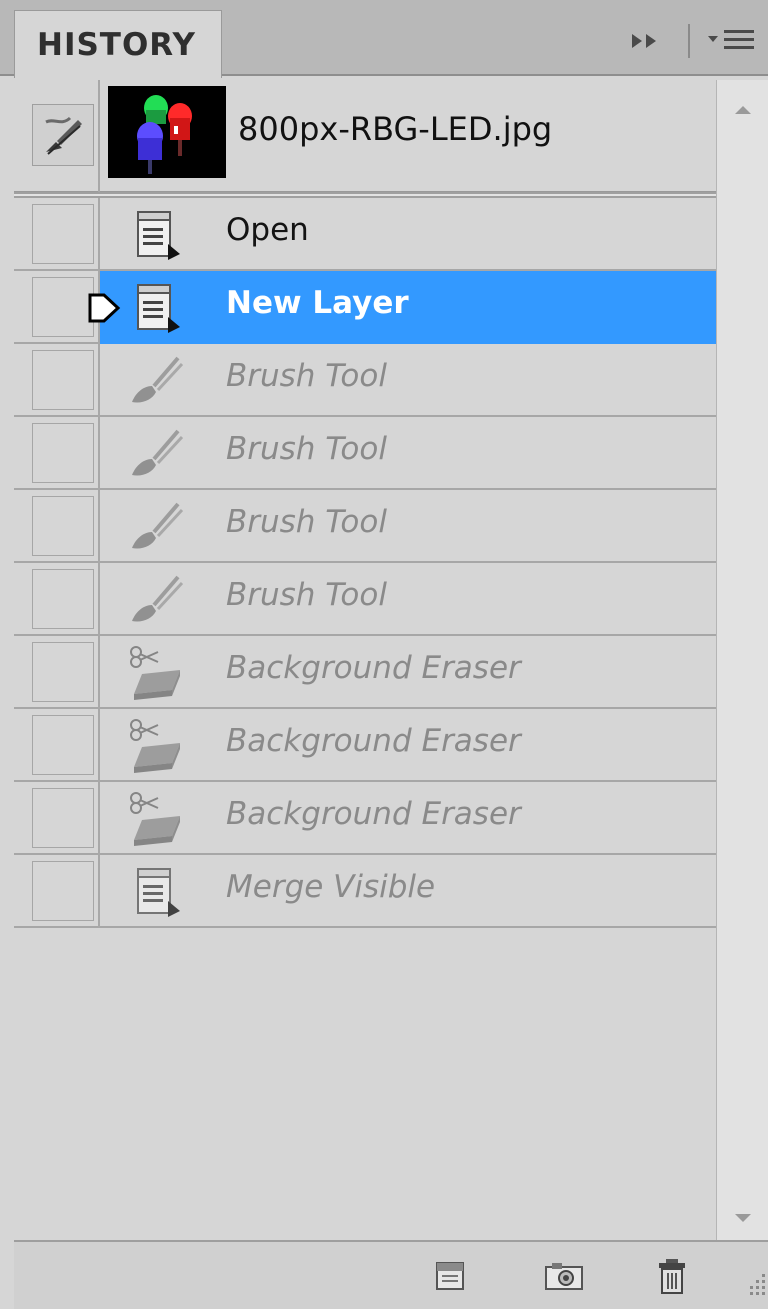  What do you see at coordinates (672, 1276) in the screenshot?
I see `delete-state-icon` at bounding box center [672, 1276].